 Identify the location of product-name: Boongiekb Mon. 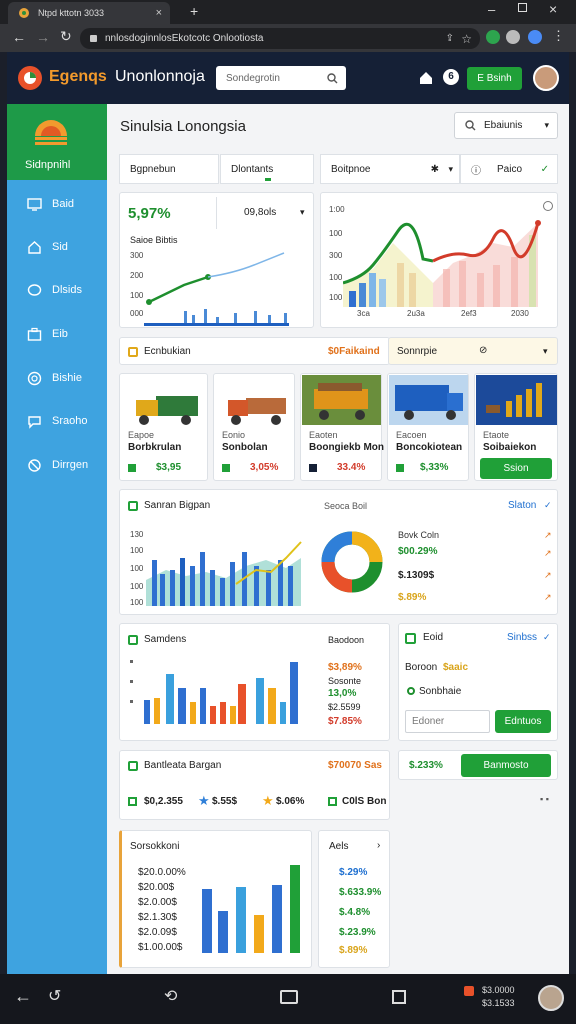
(346, 447).